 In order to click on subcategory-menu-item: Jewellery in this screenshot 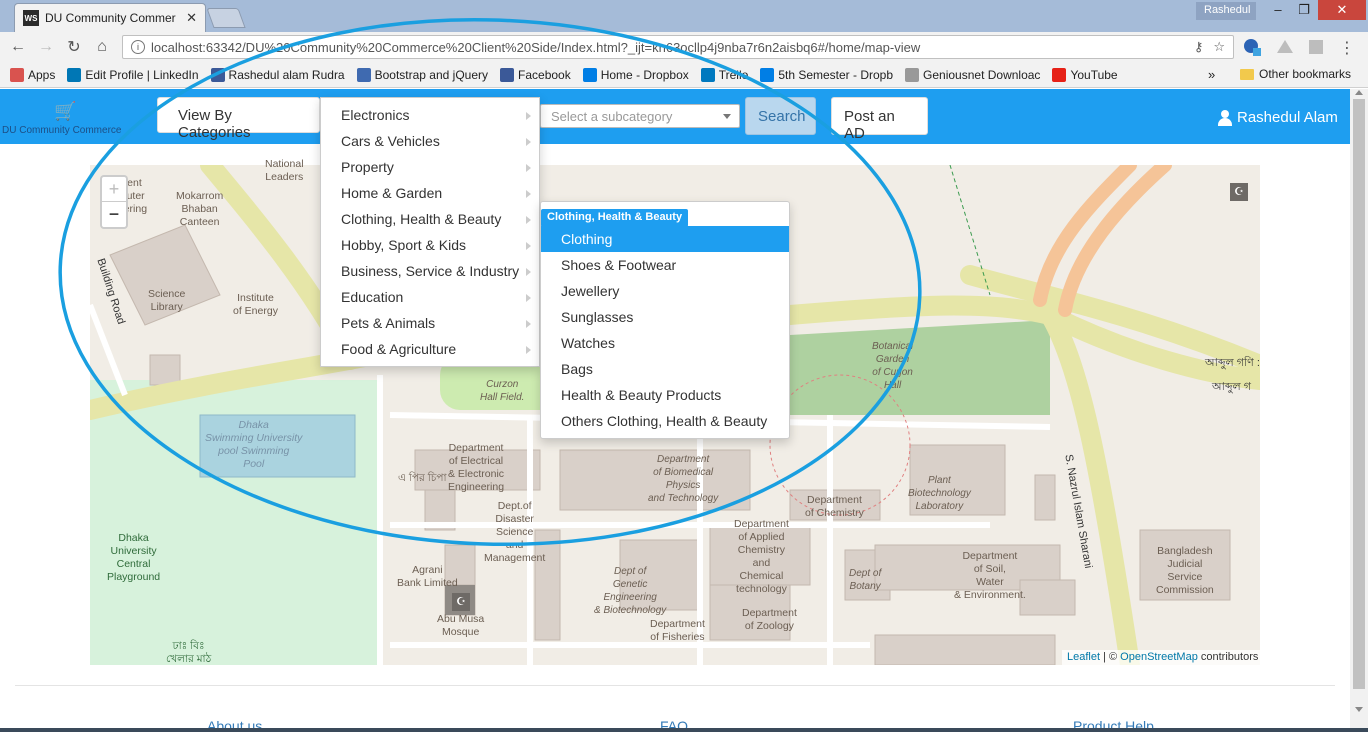, I will do `click(665, 291)`.